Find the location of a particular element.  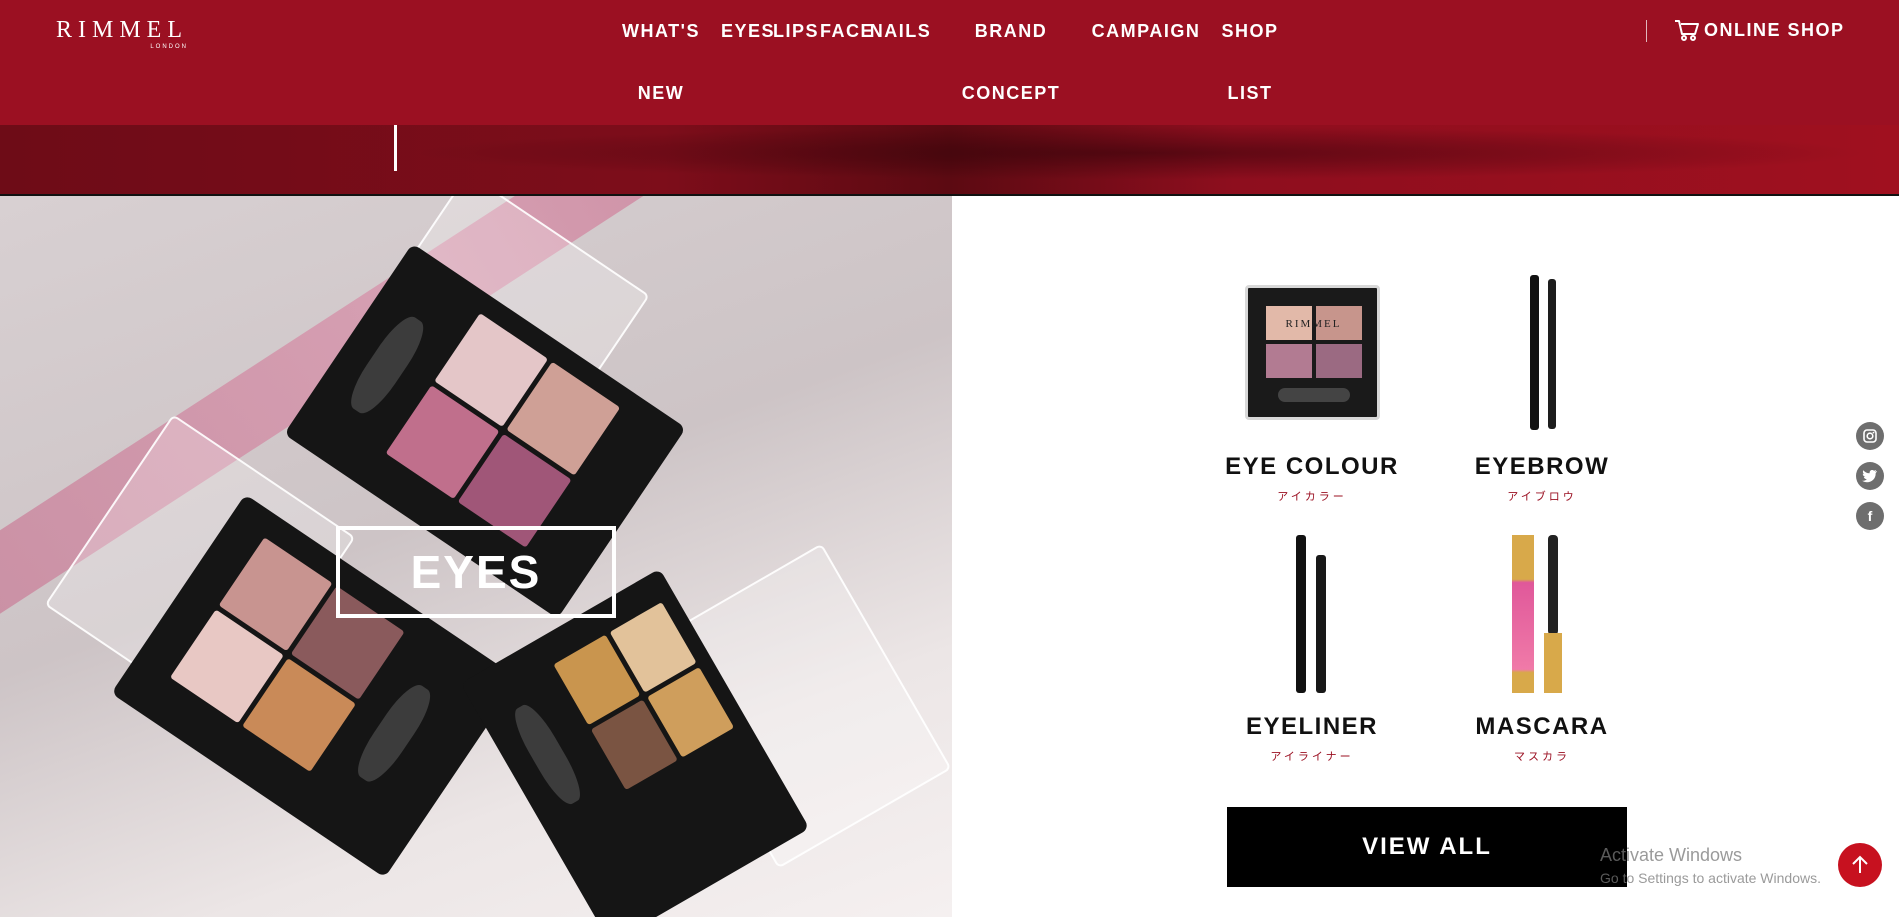

nav-shop-list-label: SHOP LIST is located at coordinates (1250, 62).